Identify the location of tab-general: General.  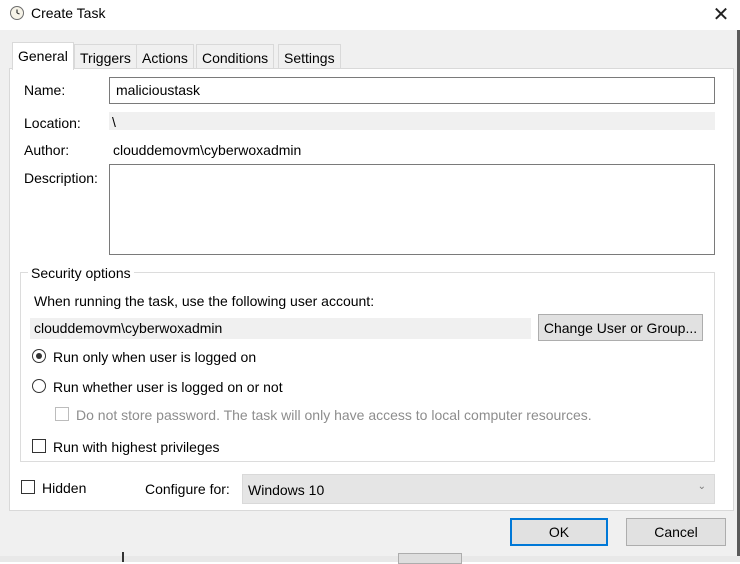
(43, 56).